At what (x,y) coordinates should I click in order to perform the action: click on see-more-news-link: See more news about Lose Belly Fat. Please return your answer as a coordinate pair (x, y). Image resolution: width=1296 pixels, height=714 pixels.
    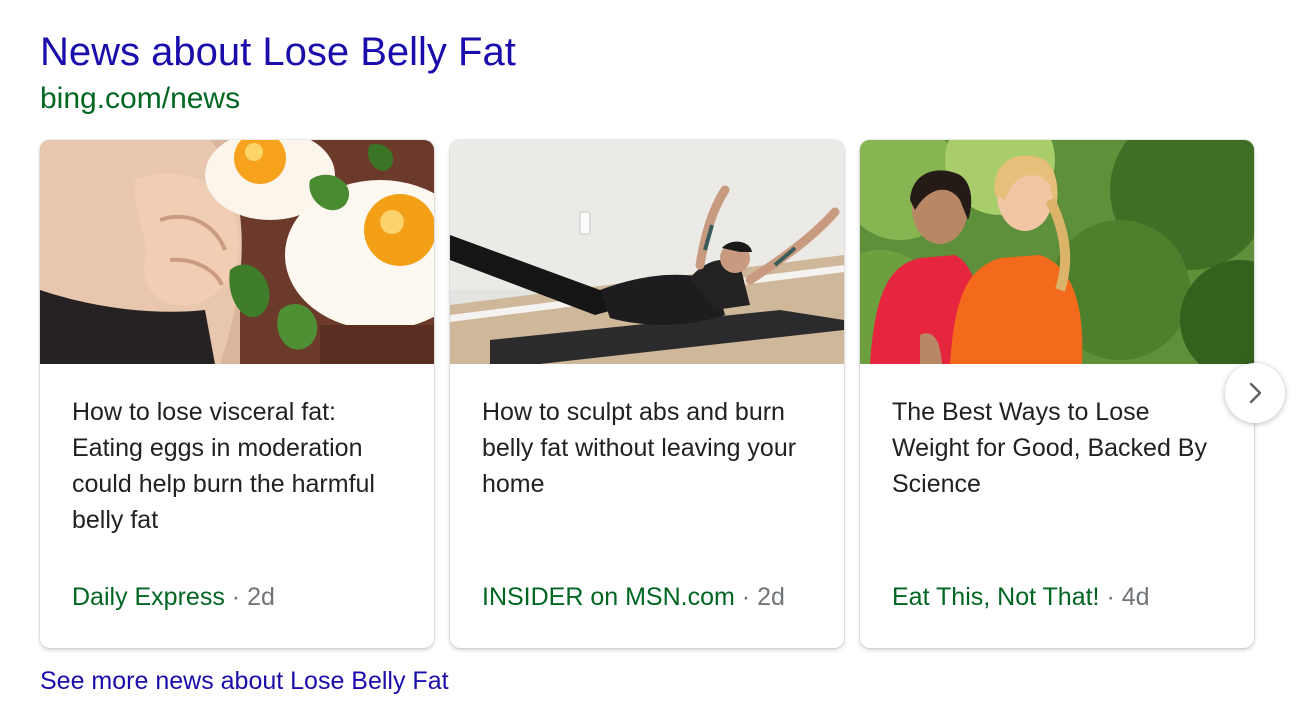
    Looking at the image, I should click on (244, 681).